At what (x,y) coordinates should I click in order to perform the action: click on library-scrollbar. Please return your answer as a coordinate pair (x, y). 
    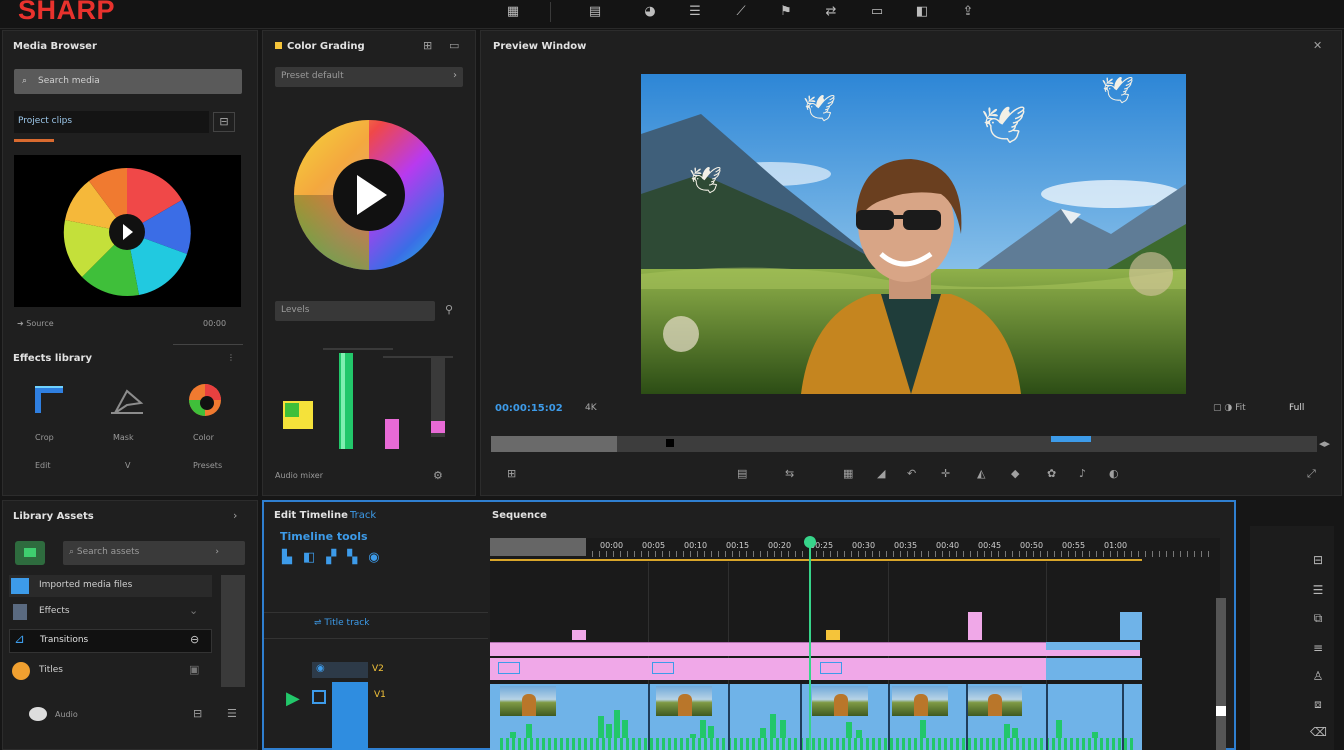
    Looking at the image, I should click on (233, 631).